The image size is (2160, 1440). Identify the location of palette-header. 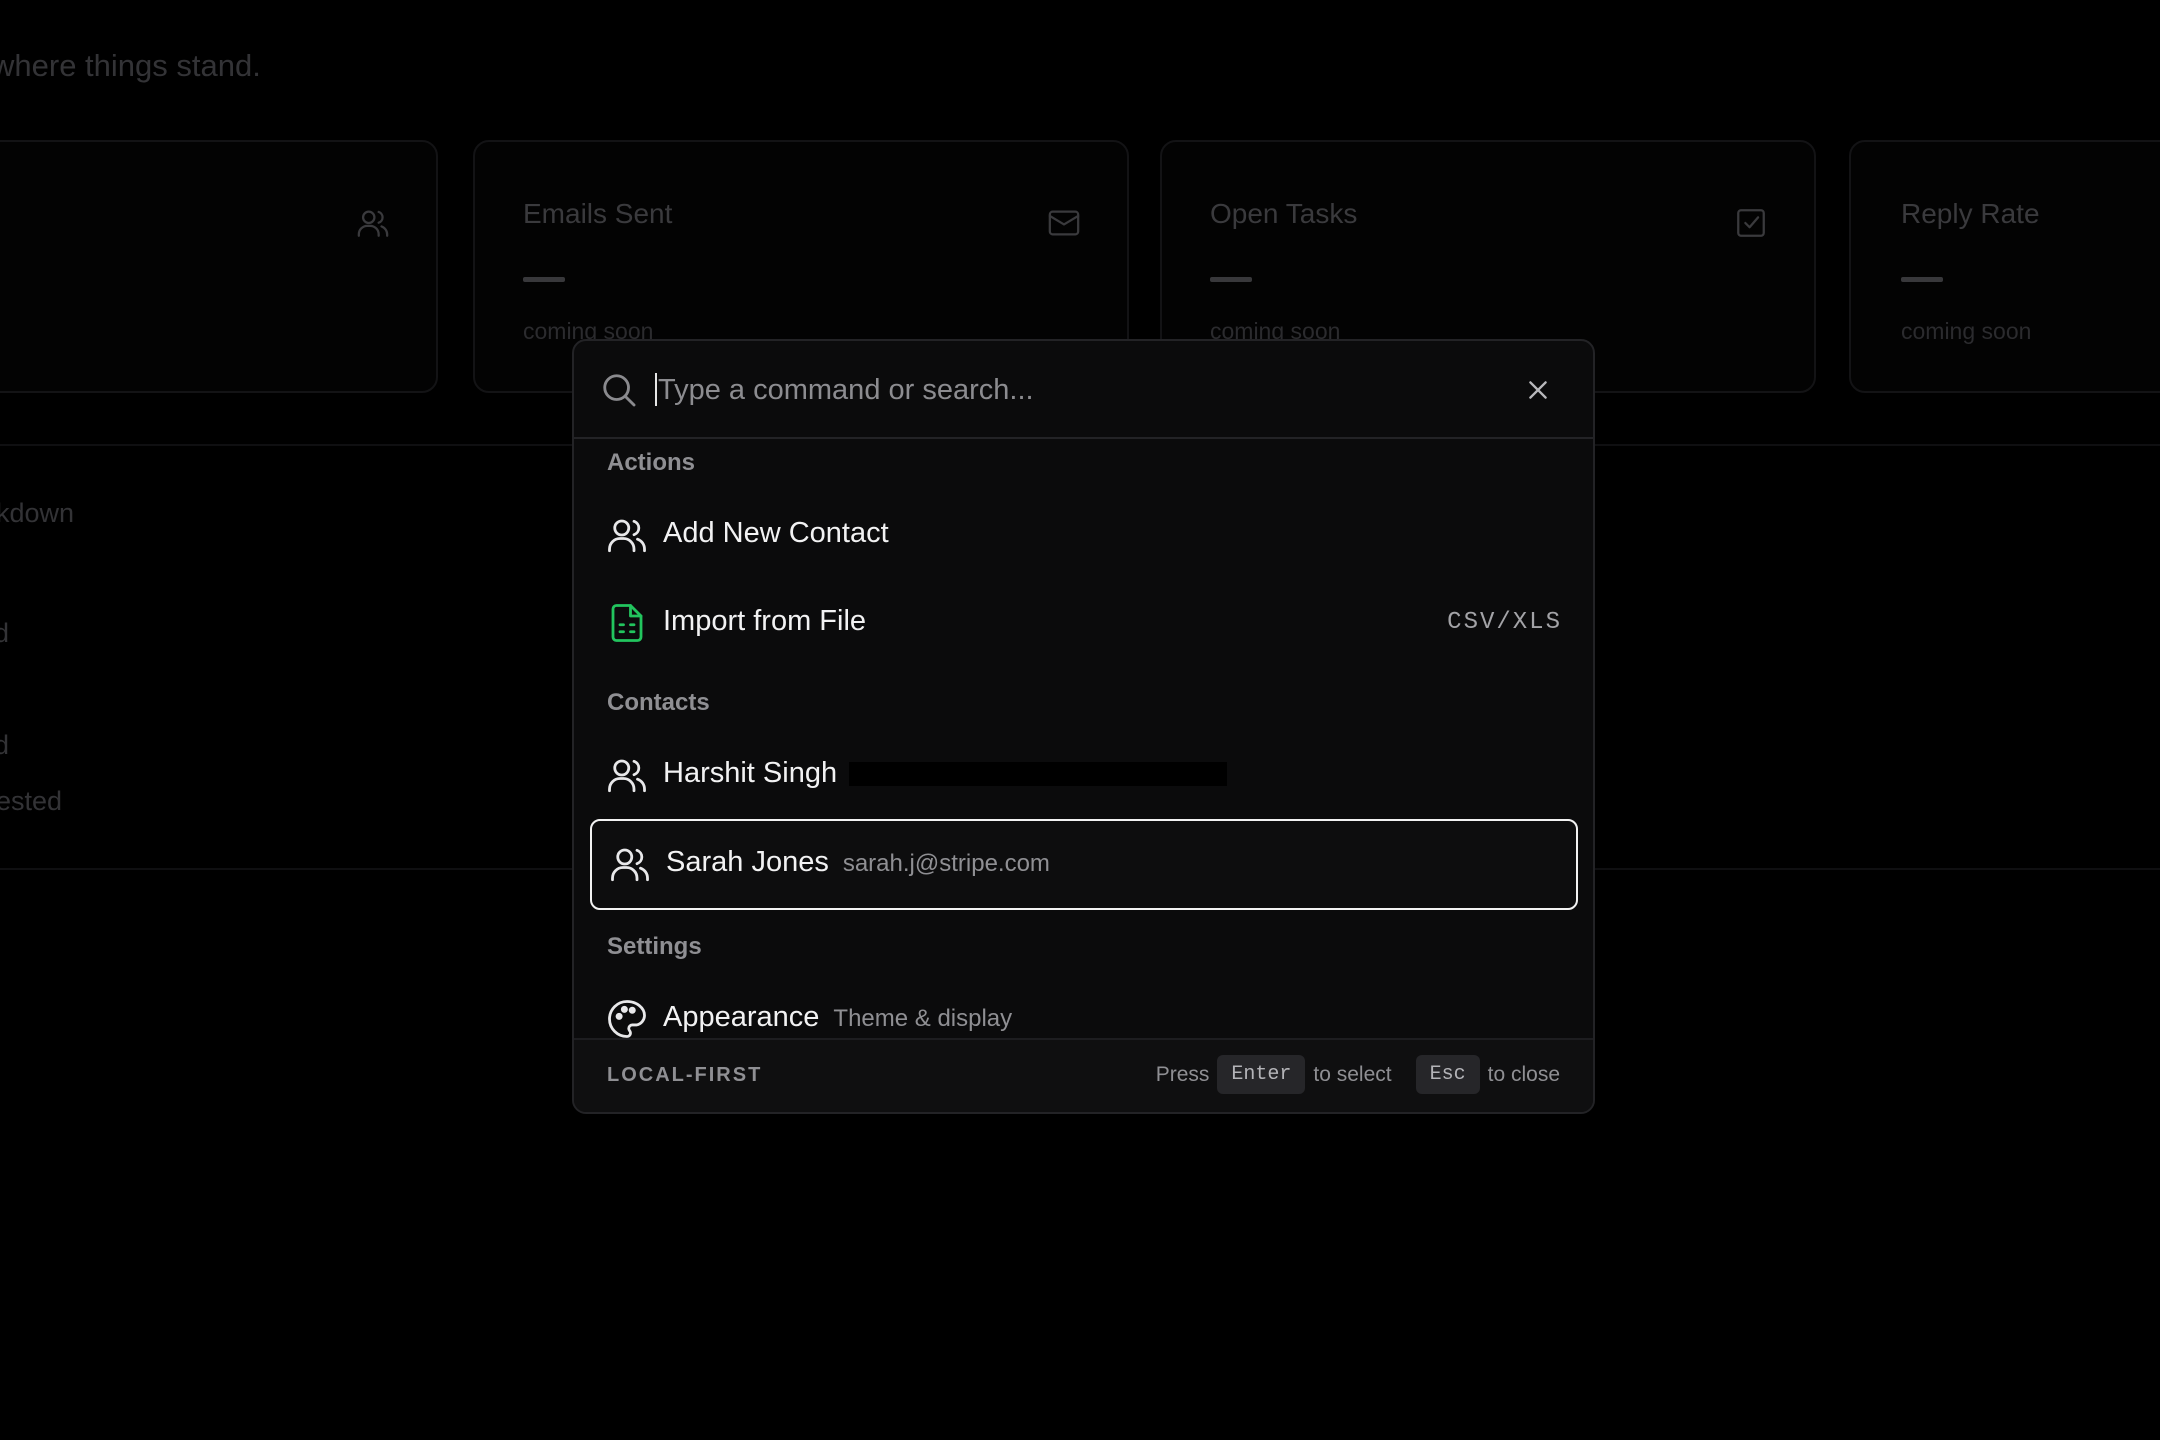
(1083, 390).